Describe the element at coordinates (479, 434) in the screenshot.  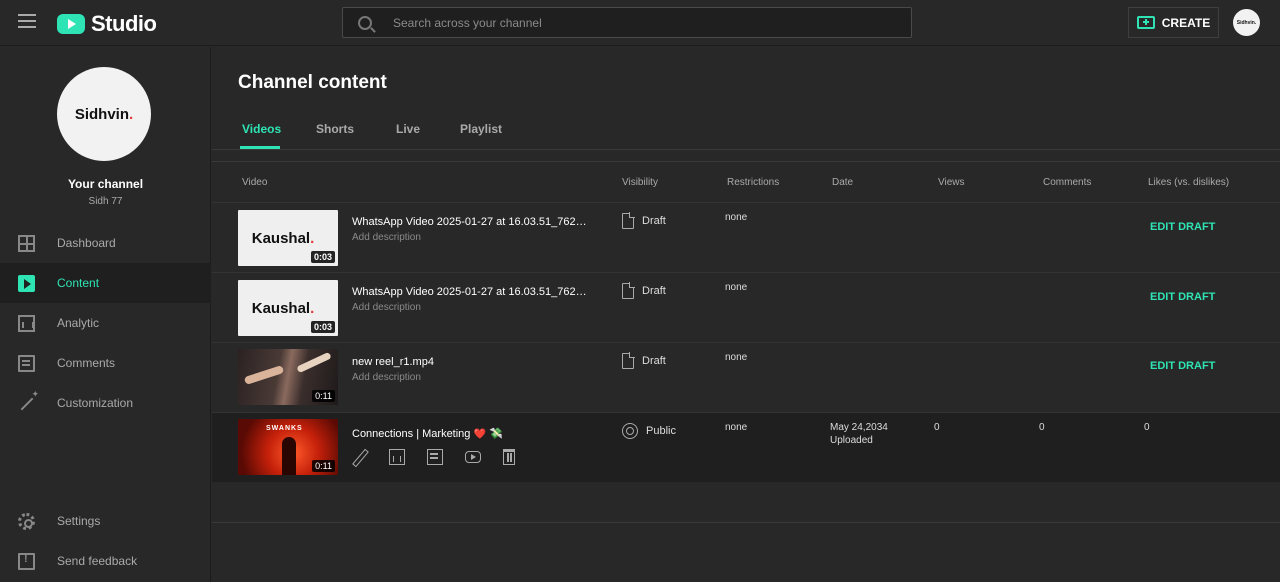
I see `heart-emoji: ❤️` at that location.